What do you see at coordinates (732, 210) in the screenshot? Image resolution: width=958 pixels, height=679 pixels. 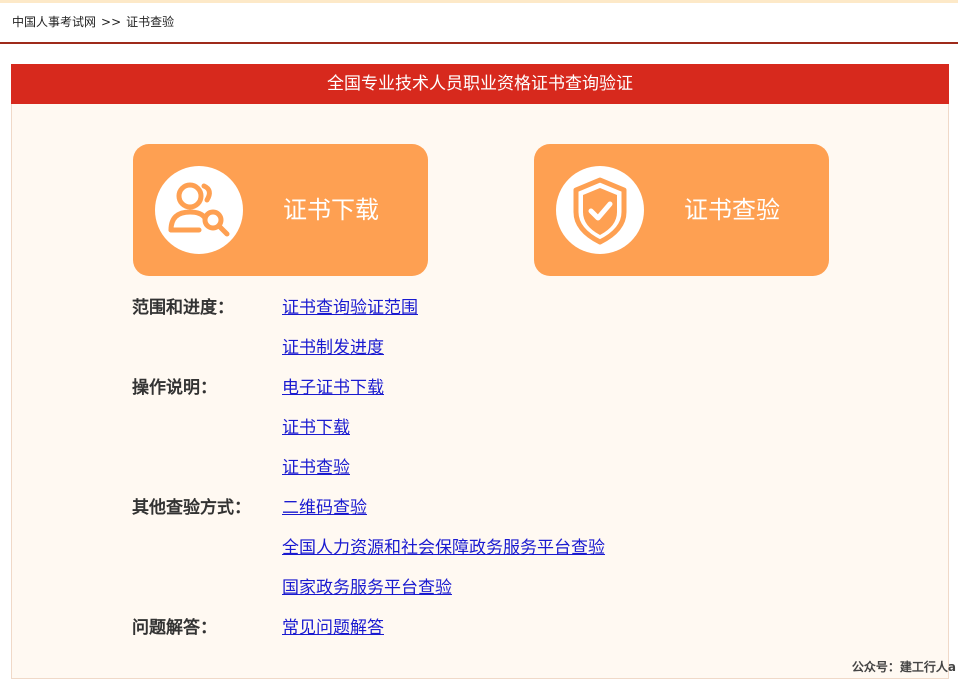 I see `certificate-verify-label: 证书查验` at bounding box center [732, 210].